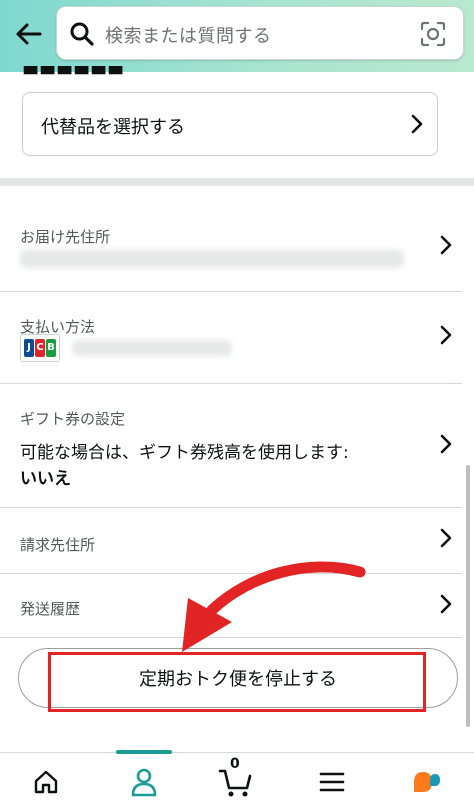 The height and width of the screenshot is (812, 474). What do you see at coordinates (73, 419) in the screenshot?
I see `gift-card-settings-title: ギフト券の設定` at bounding box center [73, 419].